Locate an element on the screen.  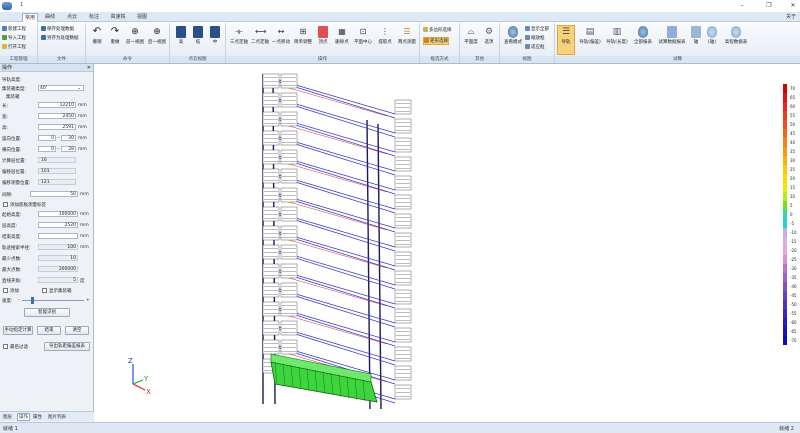
tab-view: 视图 is located at coordinates (142, 17).